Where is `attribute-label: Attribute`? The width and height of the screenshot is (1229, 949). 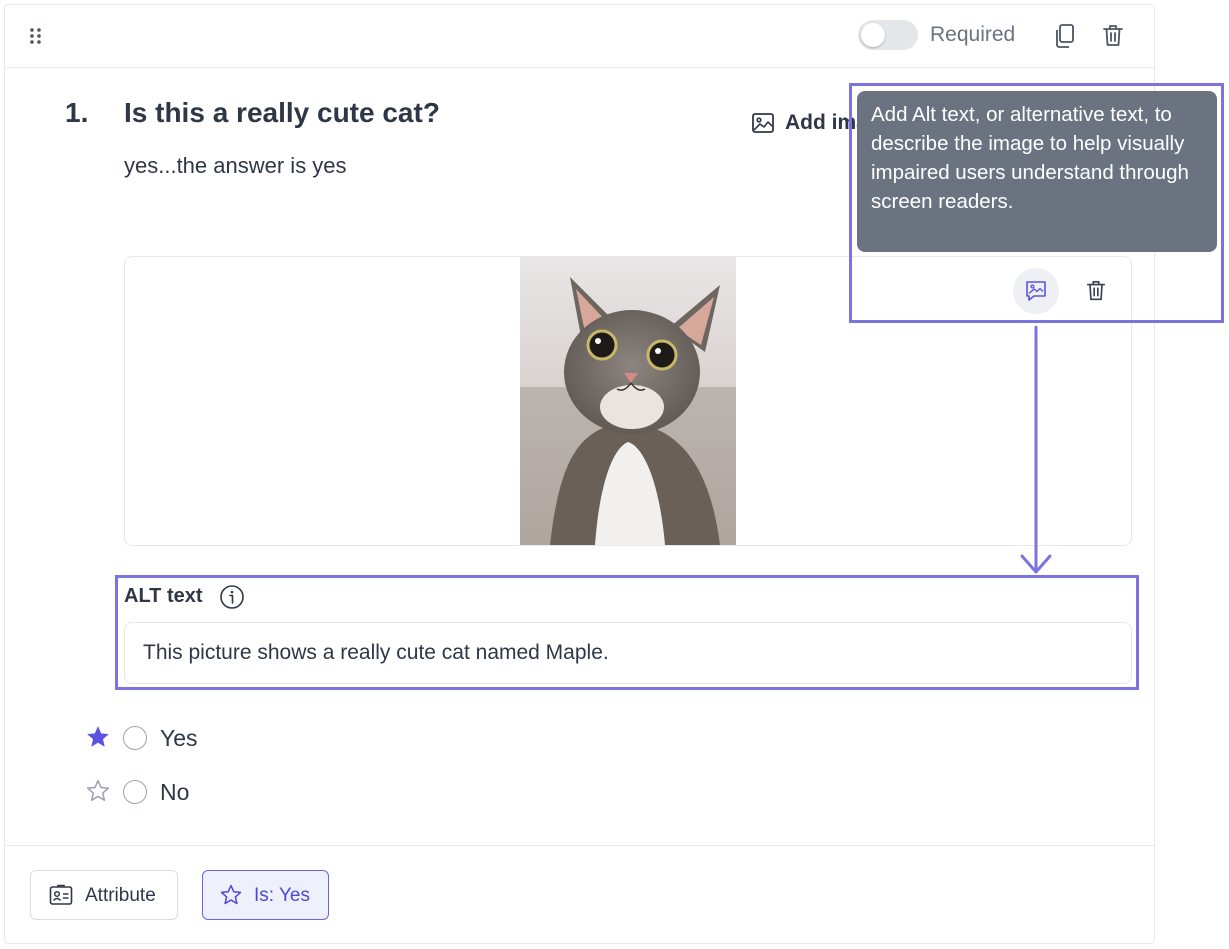
attribute-label: Attribute is located at coordinates (120, 895).